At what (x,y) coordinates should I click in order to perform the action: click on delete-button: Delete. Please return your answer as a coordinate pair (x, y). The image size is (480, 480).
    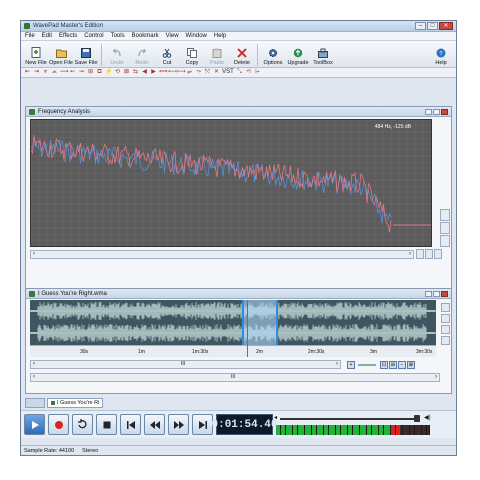
    Looking at the image, I should click on (242, 56).